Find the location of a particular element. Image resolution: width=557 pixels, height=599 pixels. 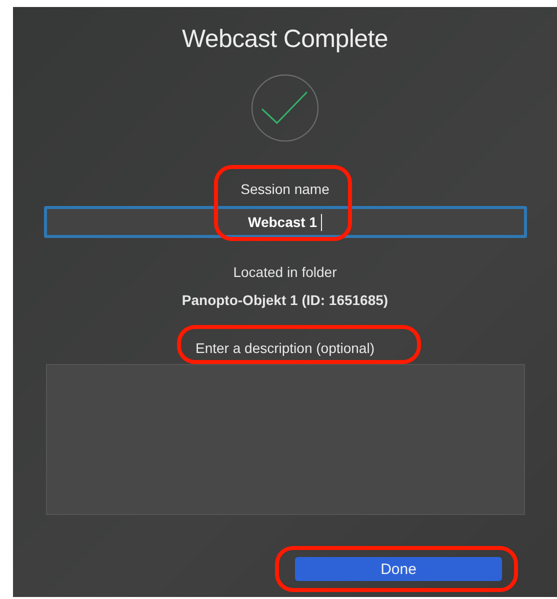

dialog-title: Webcast Complete is located at coordinates (285, 39).